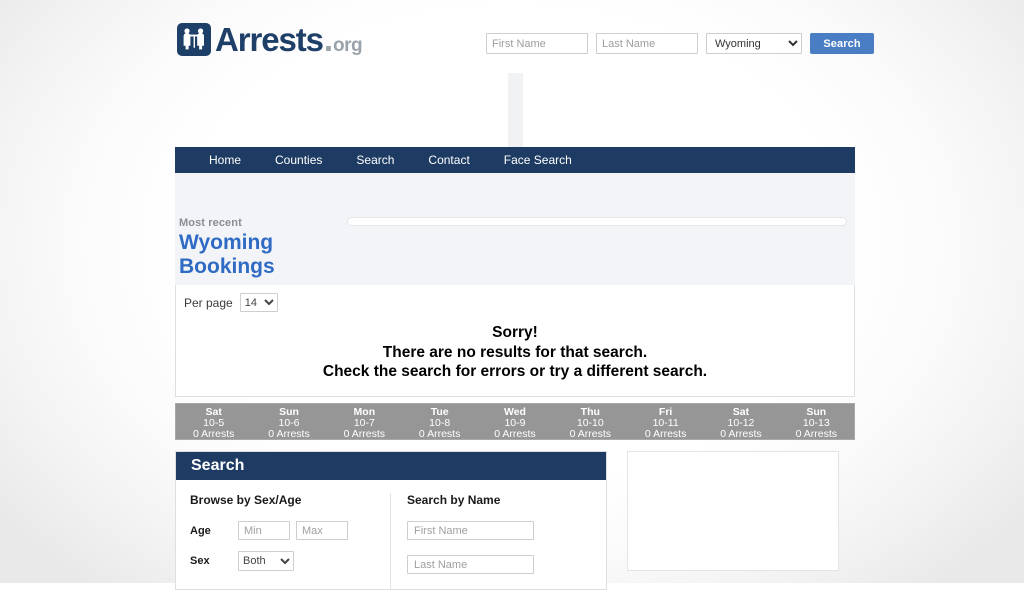 This screenshot has height=590, width=1024. I want to click on day-cell: Sun 10-13 0 Arrests, so click(816, 422).